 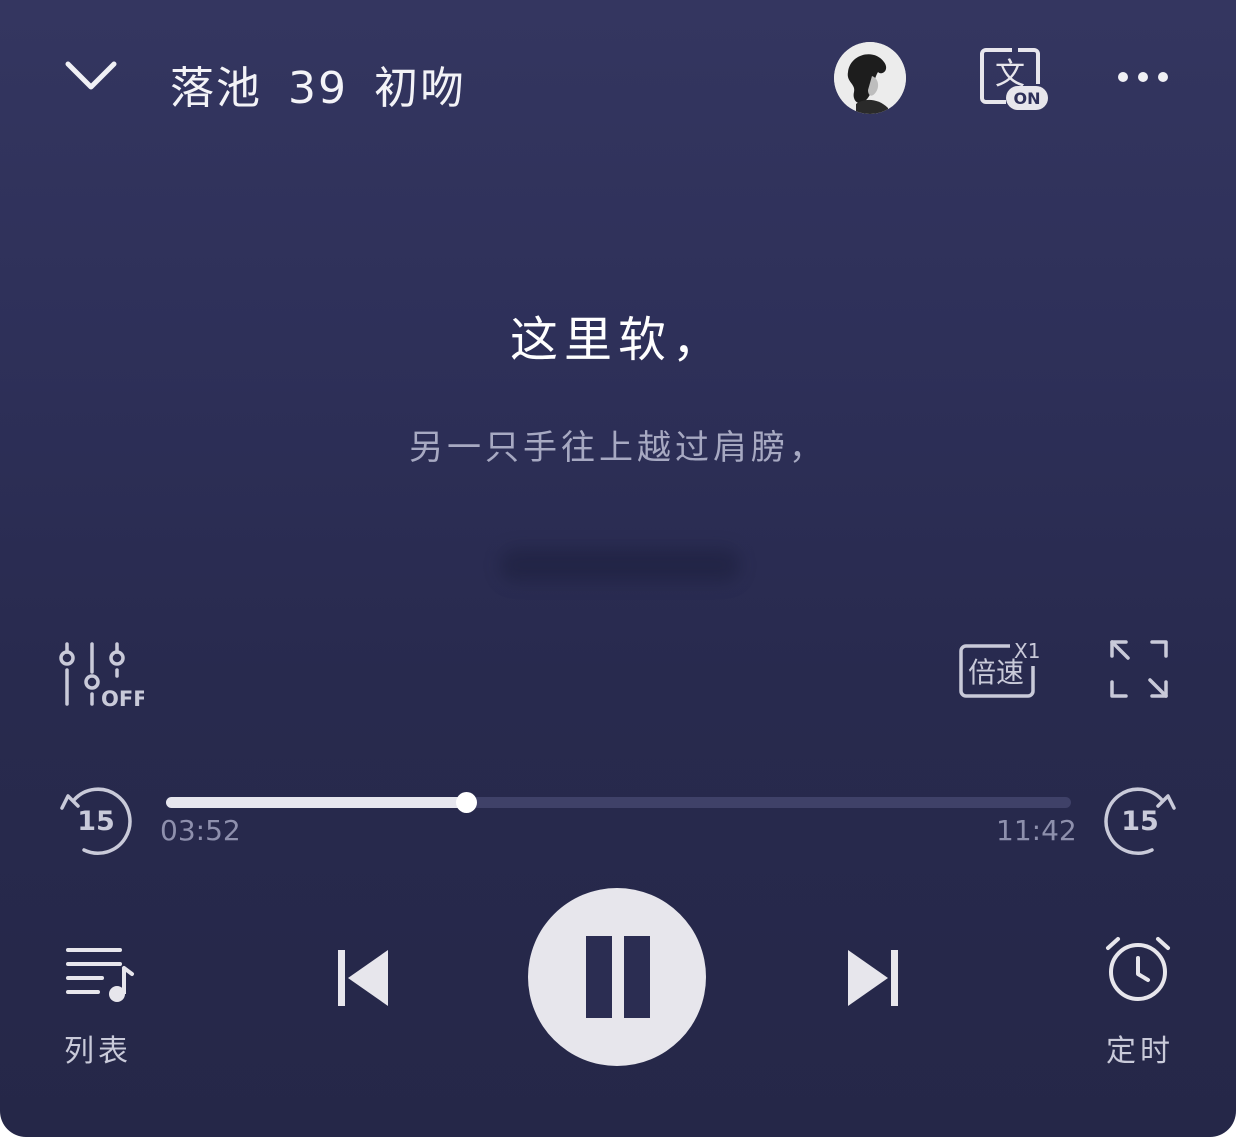 What do you see at coordinates (363, 978) in the screenshot?
I see `previous-track-icon` at bounding box center [363, 978].